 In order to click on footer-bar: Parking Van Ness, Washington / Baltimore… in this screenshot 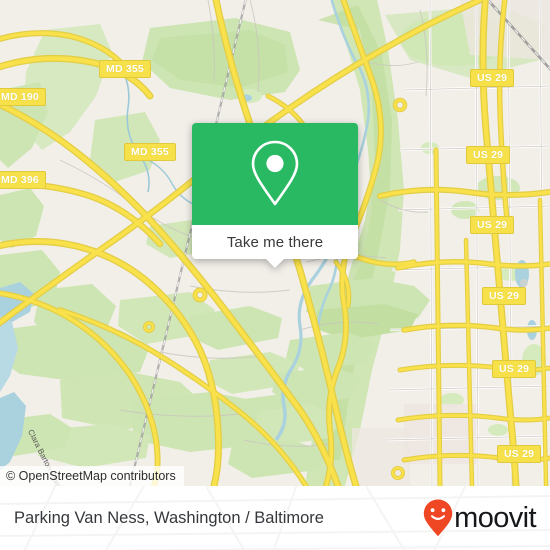, I will do `click(275, 518)`.